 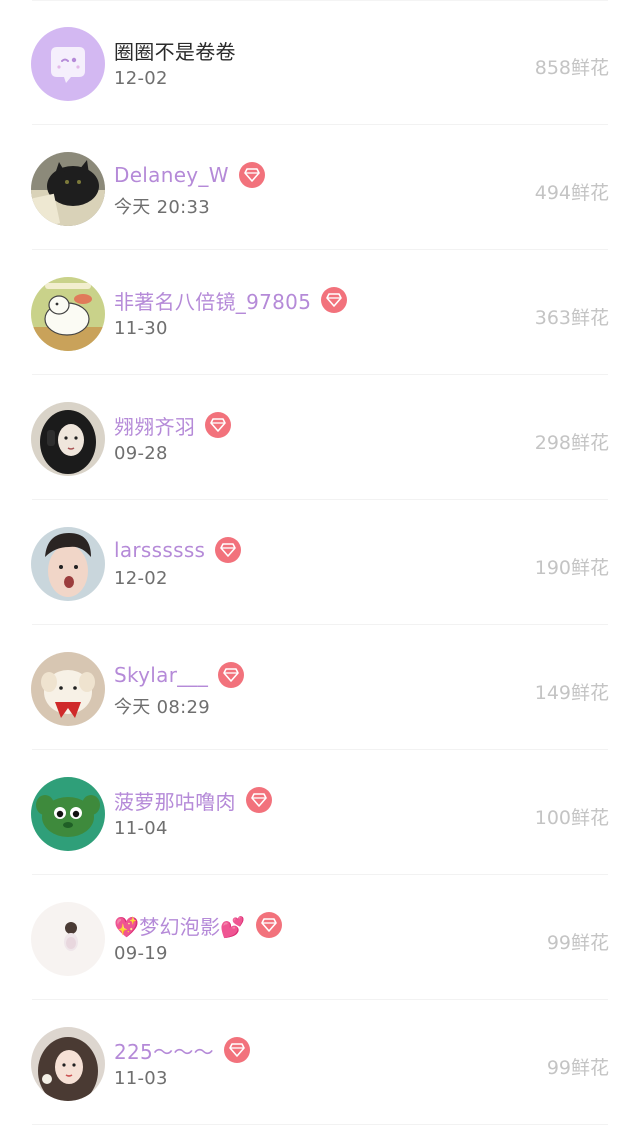 I want to click on timestamp: 09-19, so click(x=141, y=953).